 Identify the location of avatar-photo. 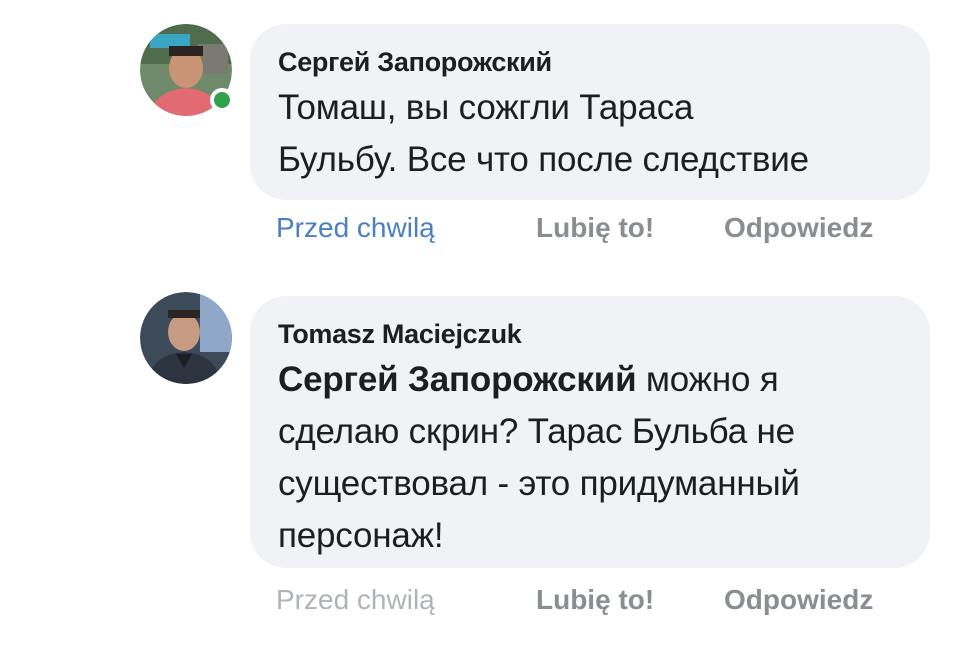
(186, 338).